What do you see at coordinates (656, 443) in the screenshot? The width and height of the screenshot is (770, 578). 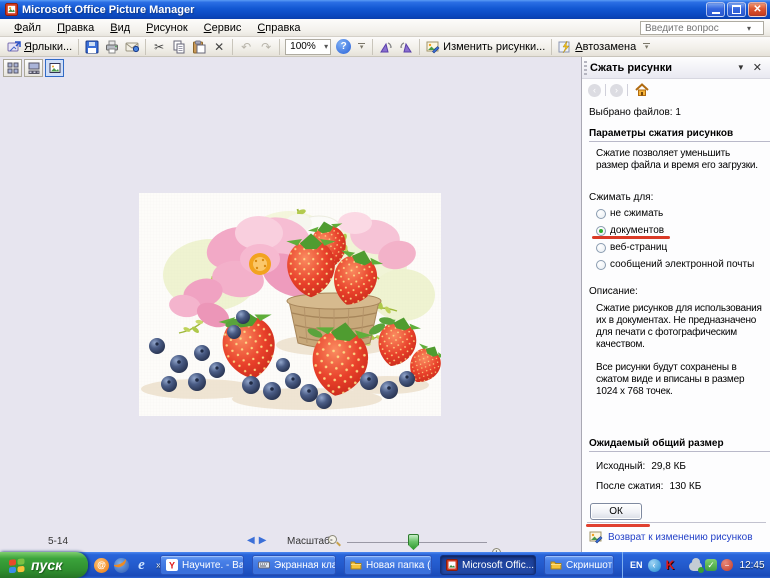 I see `expected-size-title: Ожидаемый общий размер` at bounding box center [656, 443].